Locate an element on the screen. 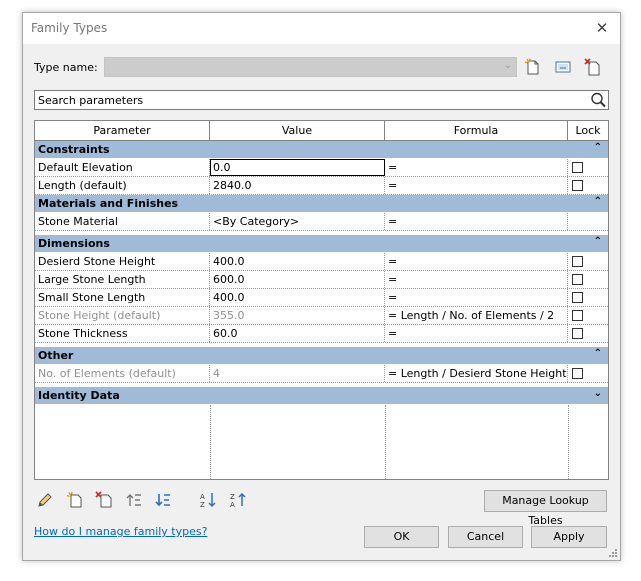 The image size is (641, 581). value-field: 0.0 is located at coordinates (297, 167).